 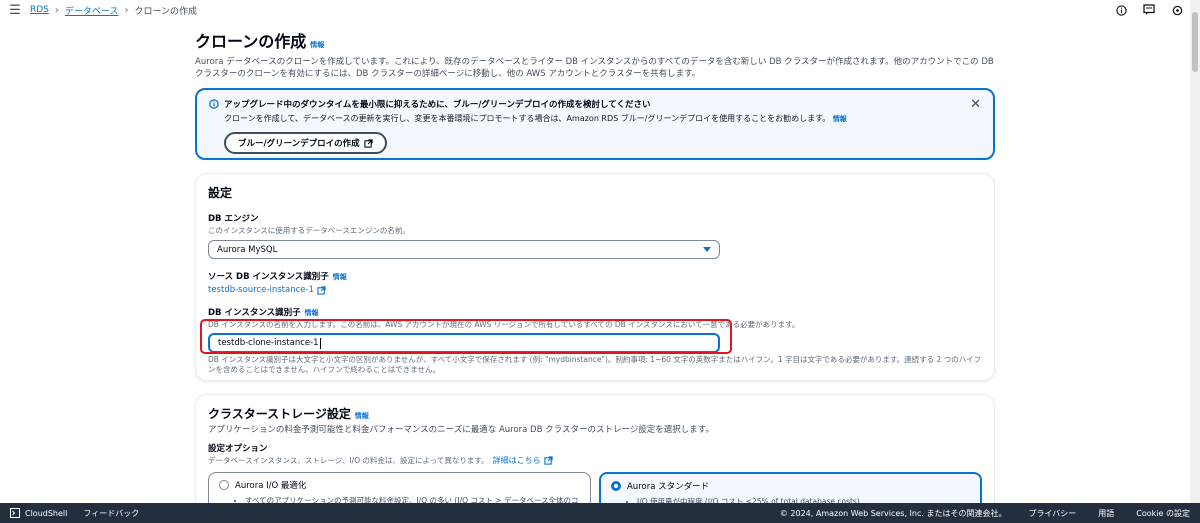 What do you see at coordinates (348, 460) in the screenshot?
I see `options-description: データベースインスタンス、ストレージ、I/O の料金は、設定によって異なります。` at bounding box center [348, 460].